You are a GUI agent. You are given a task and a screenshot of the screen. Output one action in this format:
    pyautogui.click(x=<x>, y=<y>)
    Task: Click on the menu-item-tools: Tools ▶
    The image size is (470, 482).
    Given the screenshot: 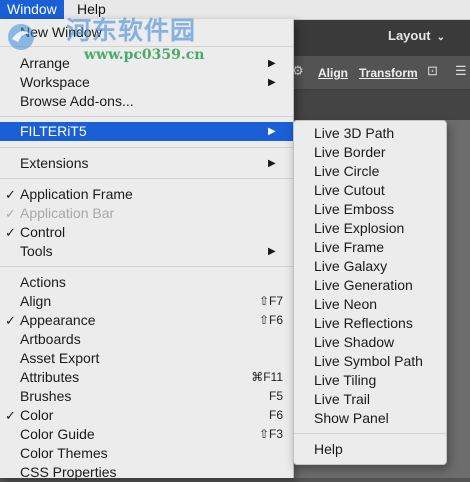 What is the action you would take?
    pyautogui.click(x=146, y=251)
    